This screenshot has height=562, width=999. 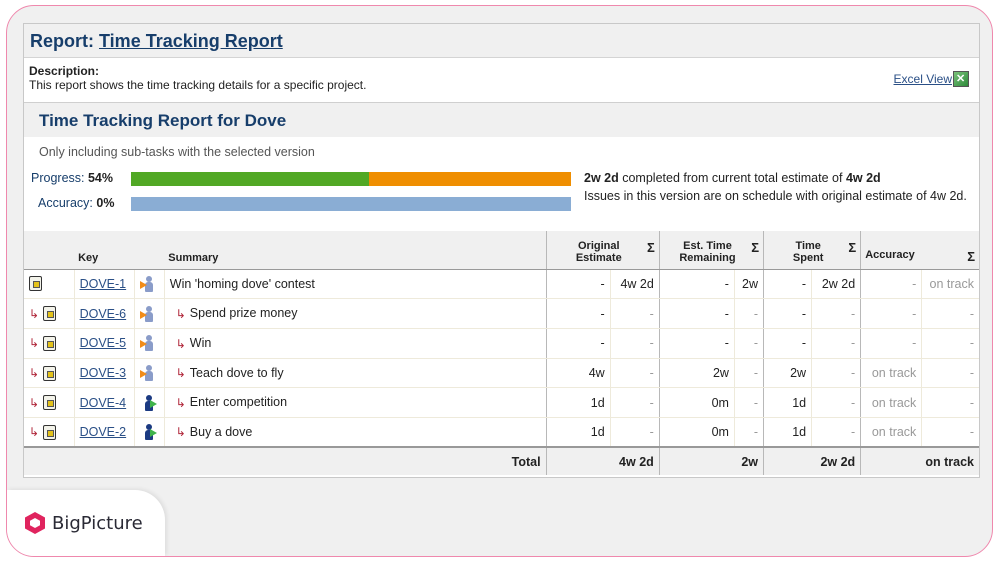 What do you see at coordinates (712, 461) in the screenshot?
I see `total-est-time-remaining: 2w` at bounding box center [712, 461].